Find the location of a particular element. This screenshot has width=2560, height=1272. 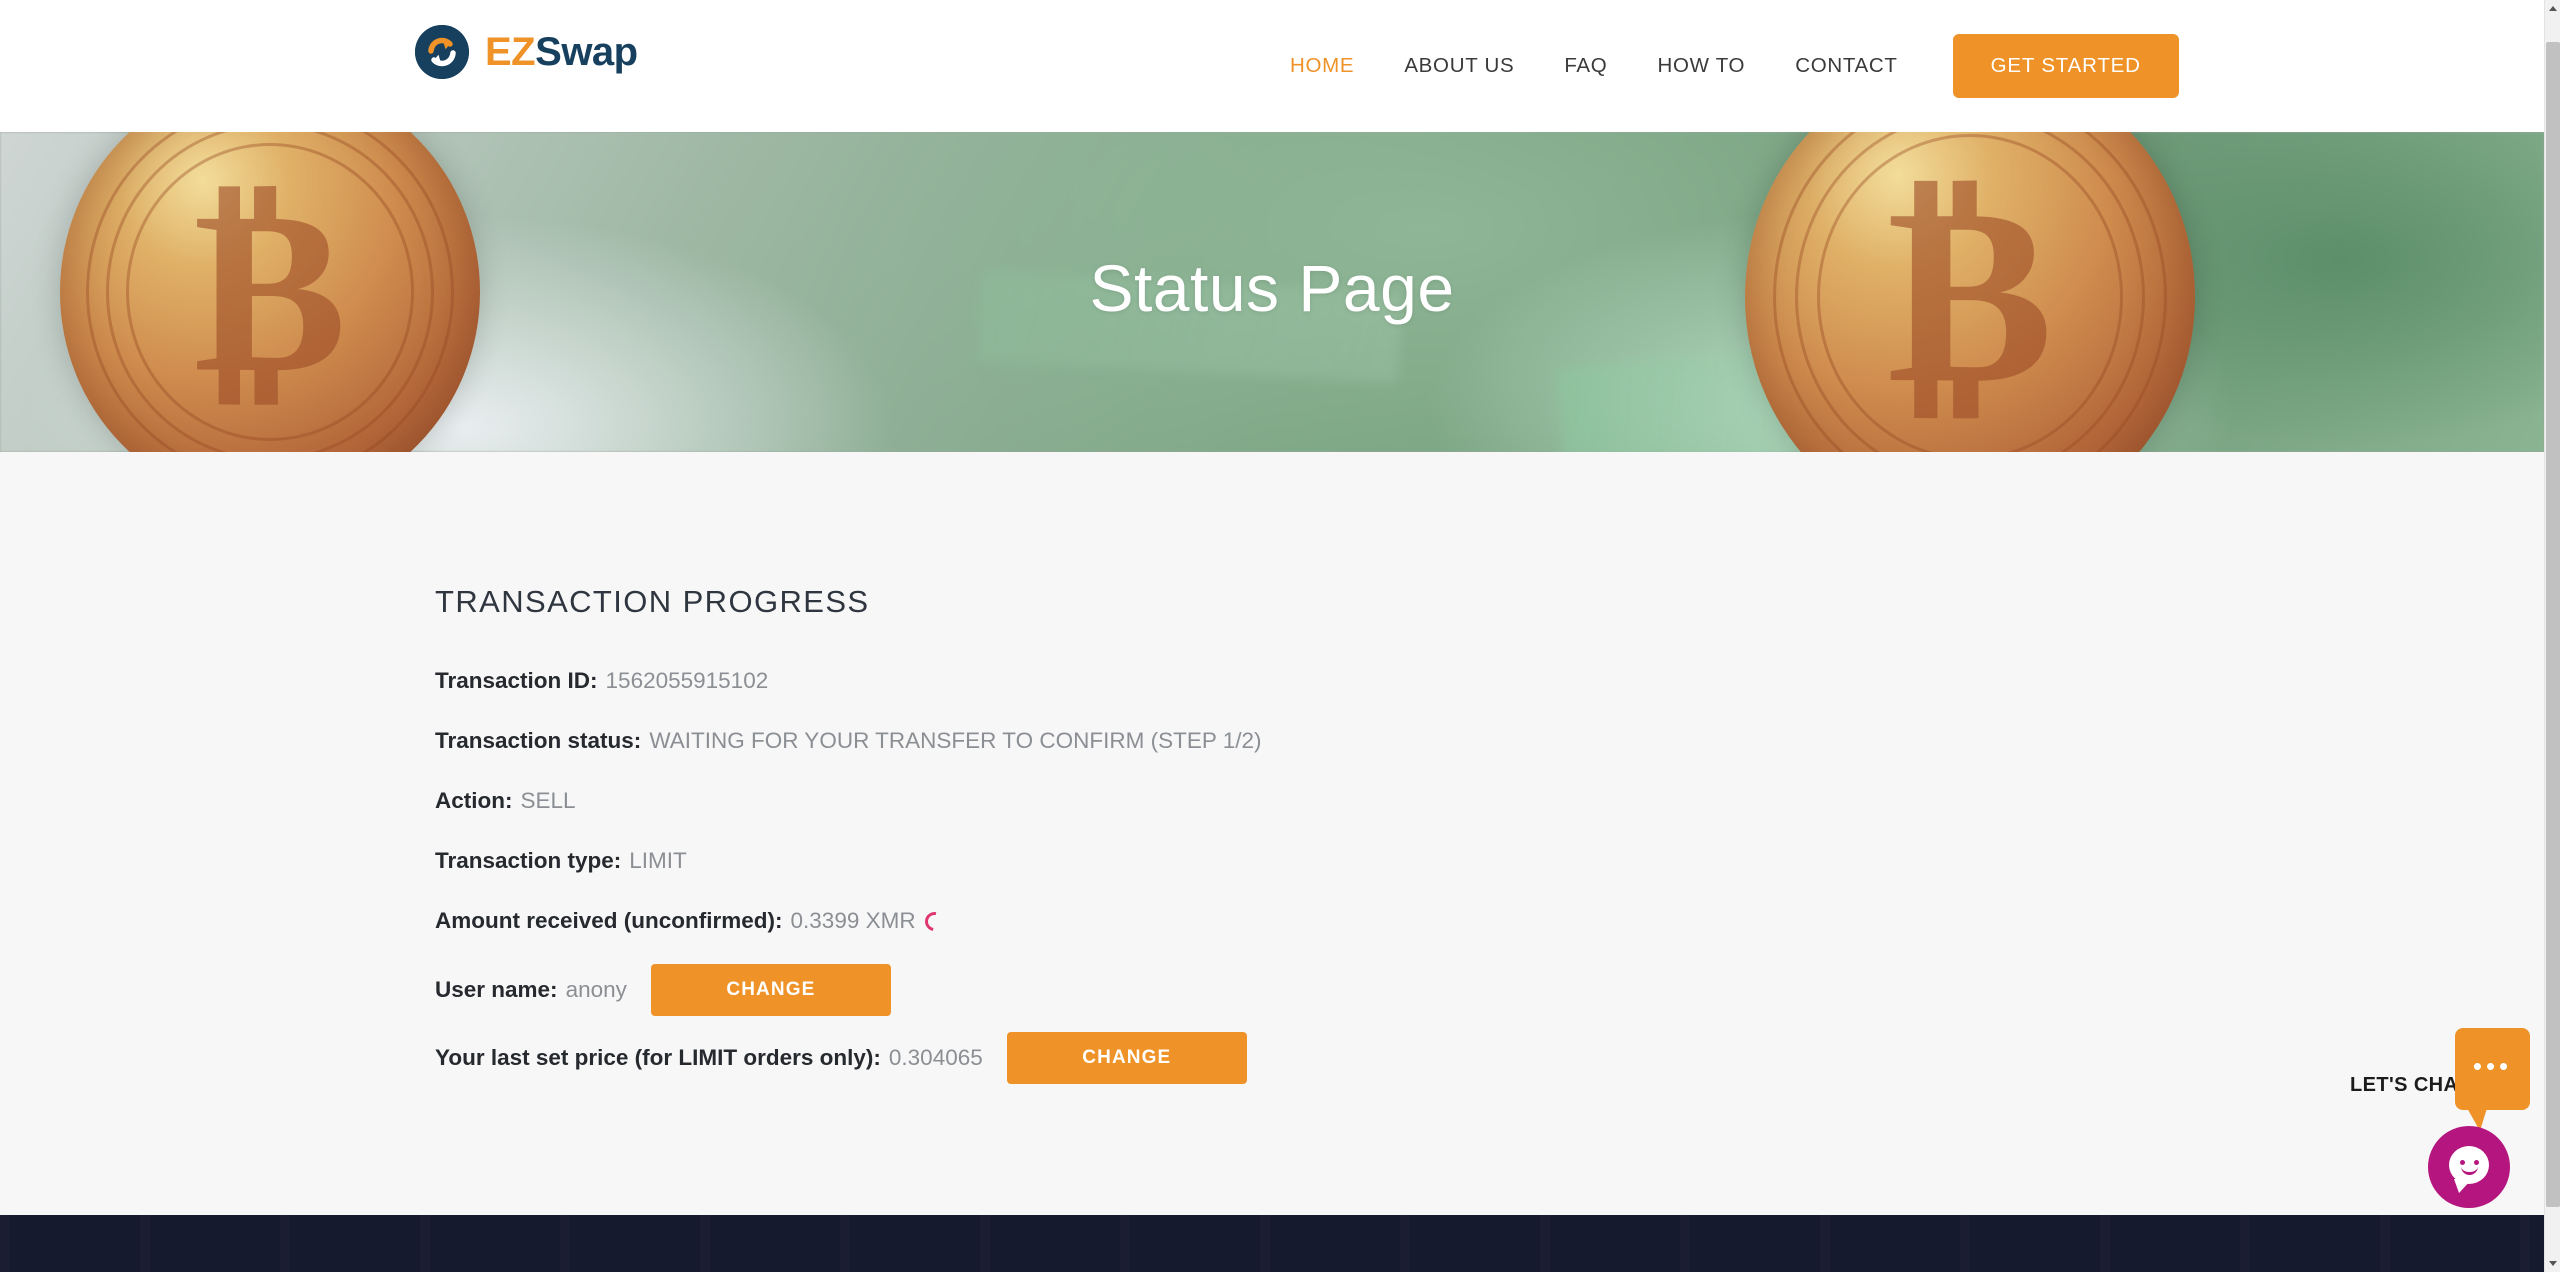

nav-item-how-to: HOW TO is located at coordinates (1701, 66).